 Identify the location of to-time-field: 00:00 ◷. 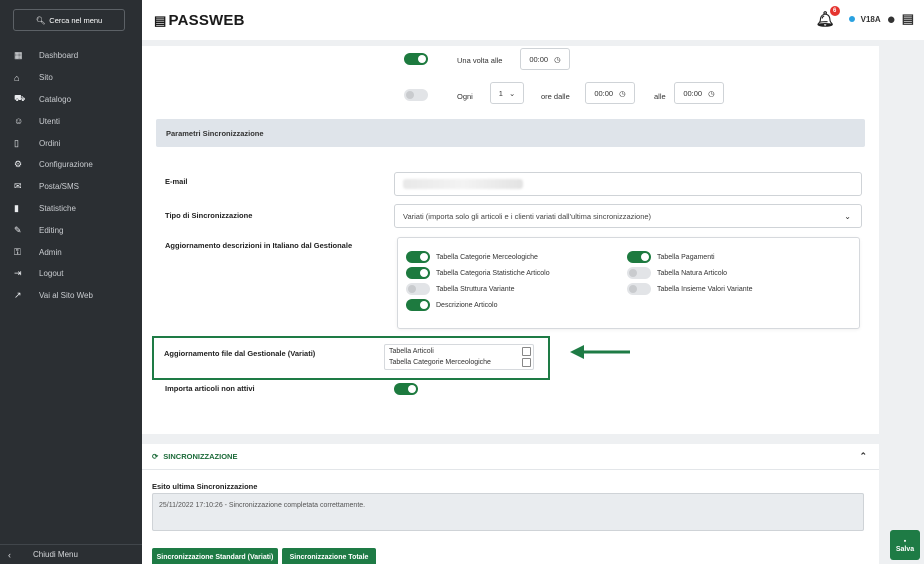
(699, 93).